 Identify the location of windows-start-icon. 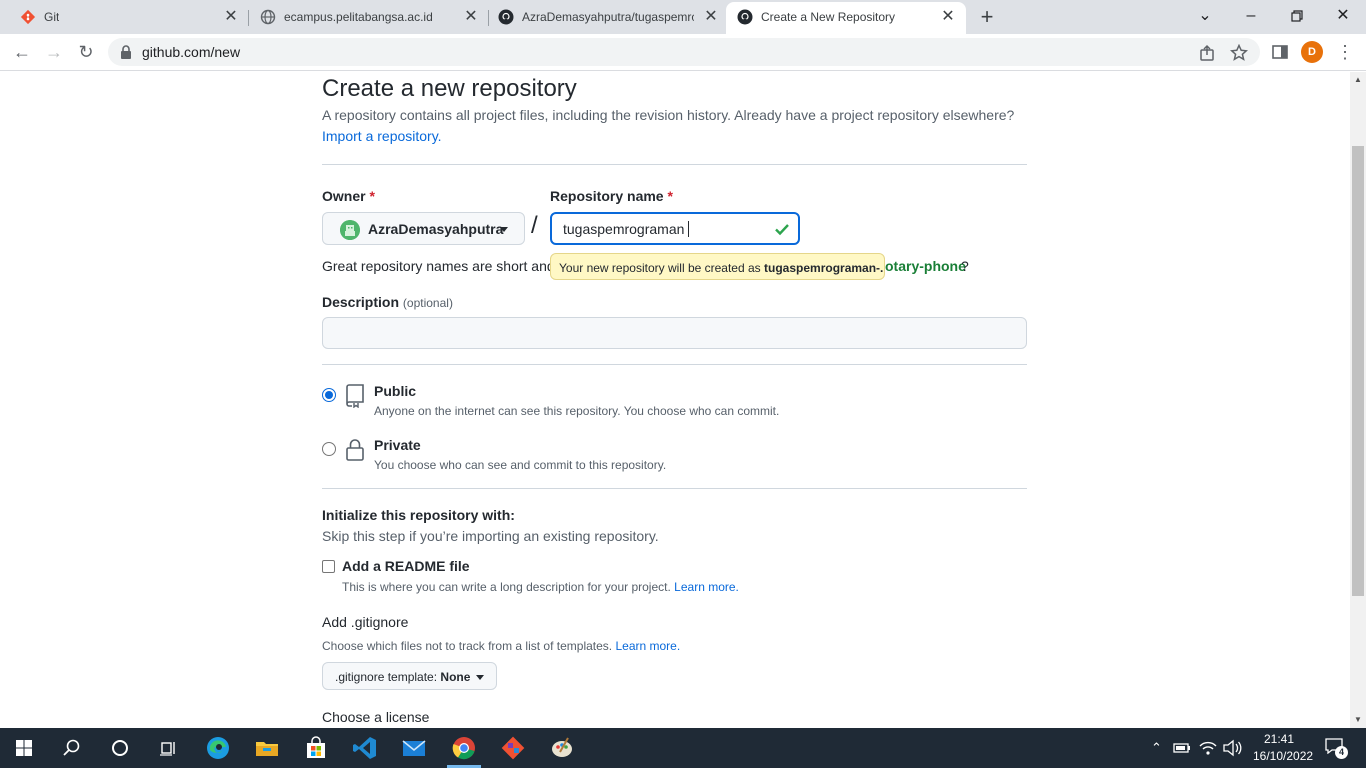
(24, 748).